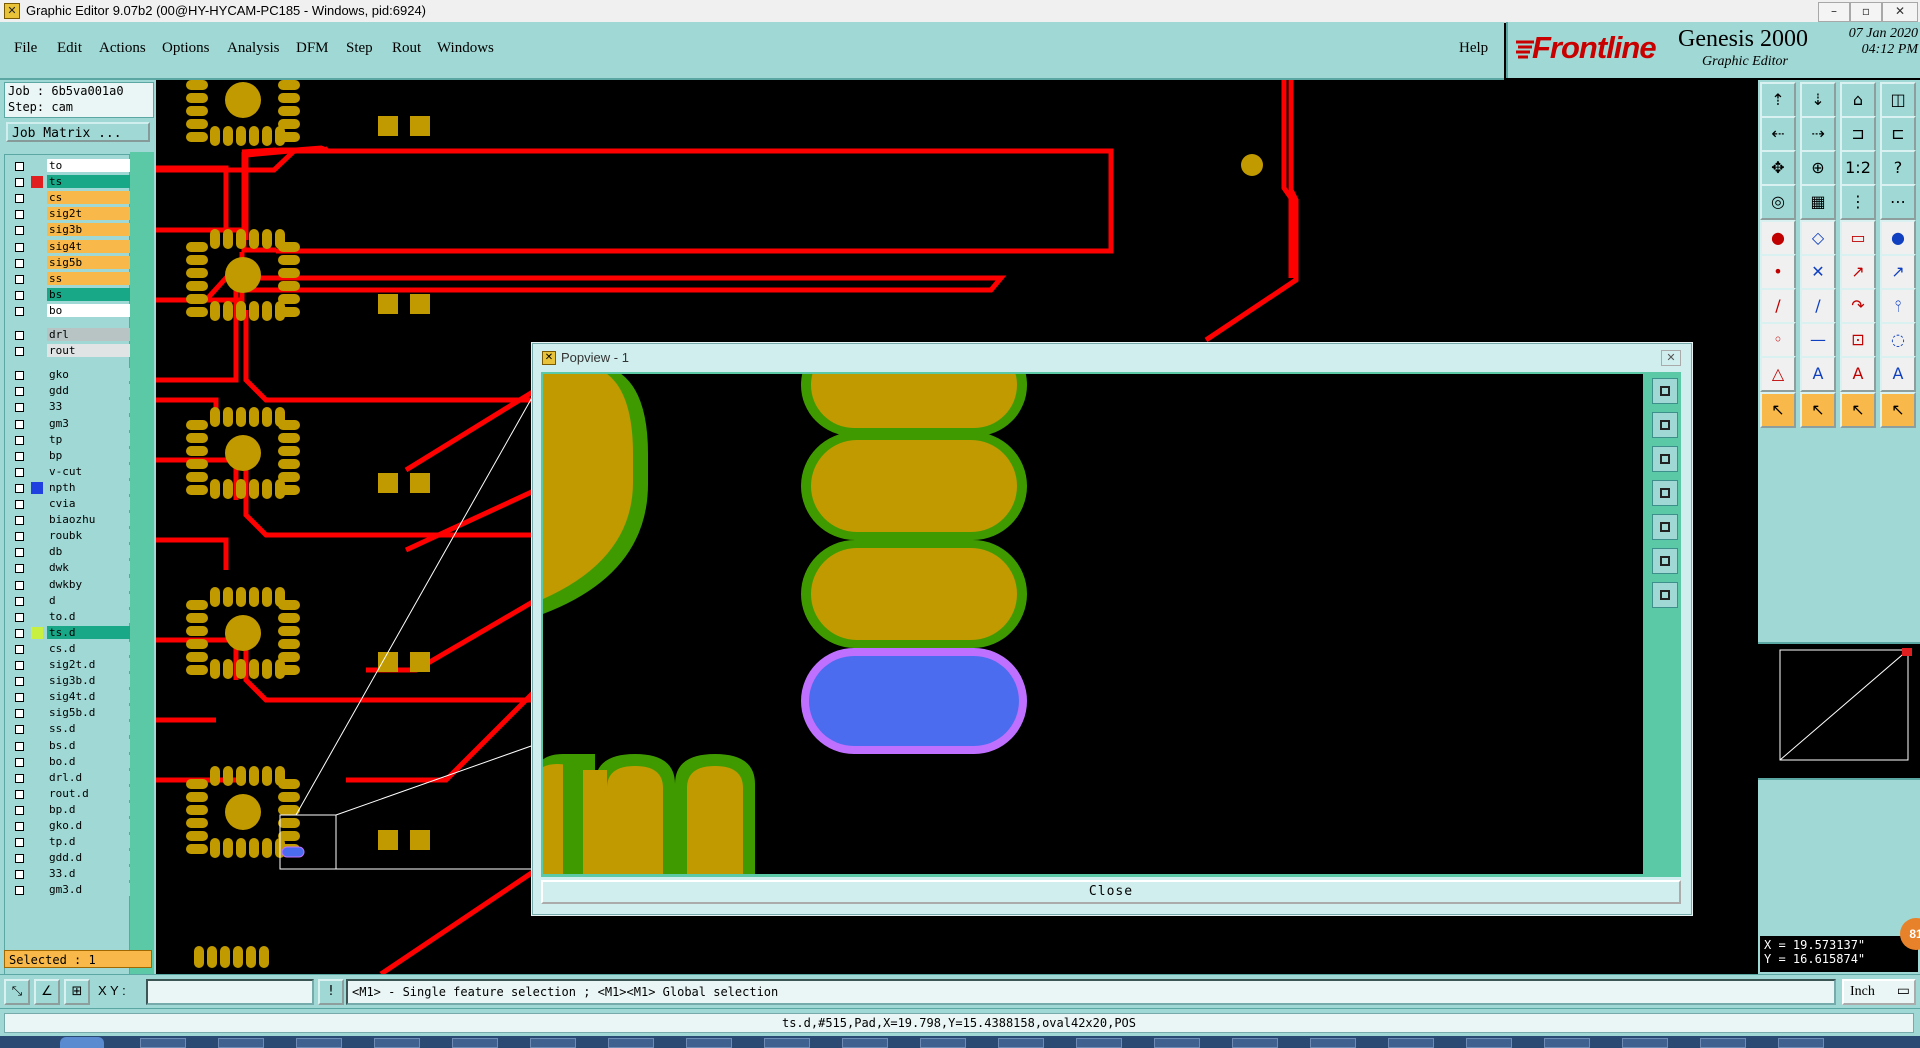 Image resolution: width=1920 pixels, height=1048 pixels. I want to click on layer-name: bs, so click(90, 294).